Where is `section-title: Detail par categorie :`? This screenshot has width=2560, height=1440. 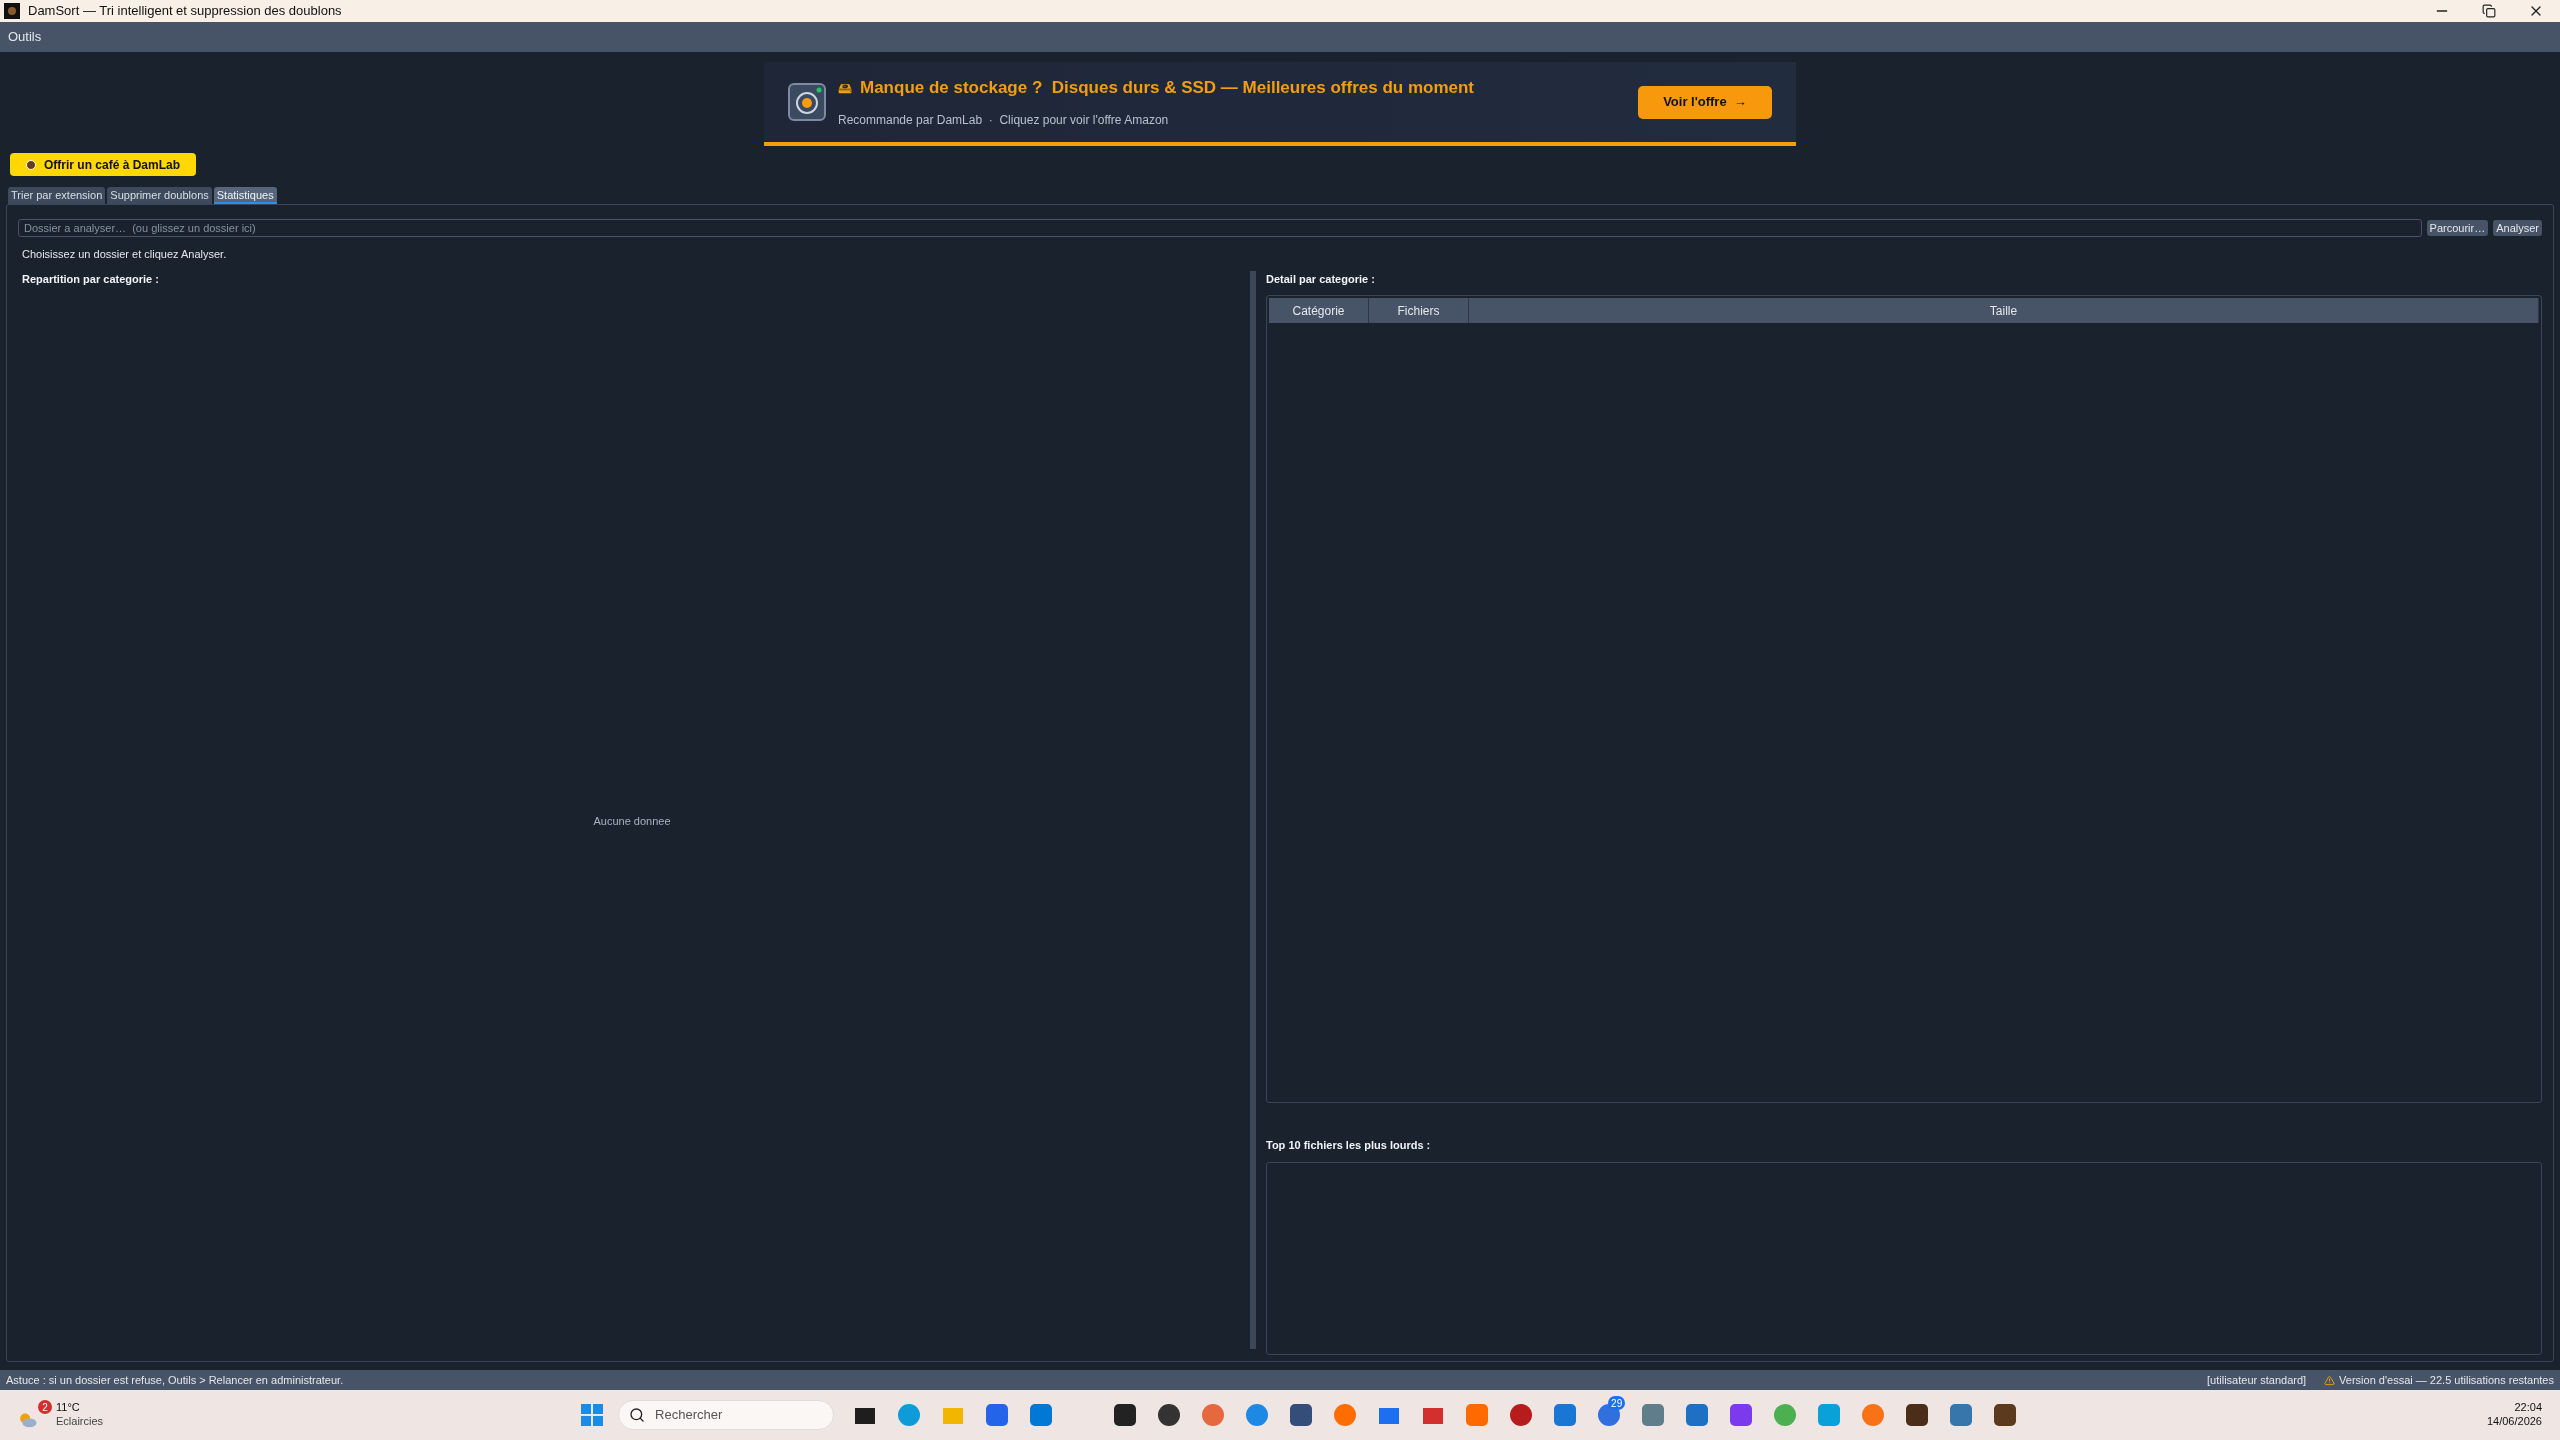 section-title: Detail par categorie : is located at coordinates (1321, 279).